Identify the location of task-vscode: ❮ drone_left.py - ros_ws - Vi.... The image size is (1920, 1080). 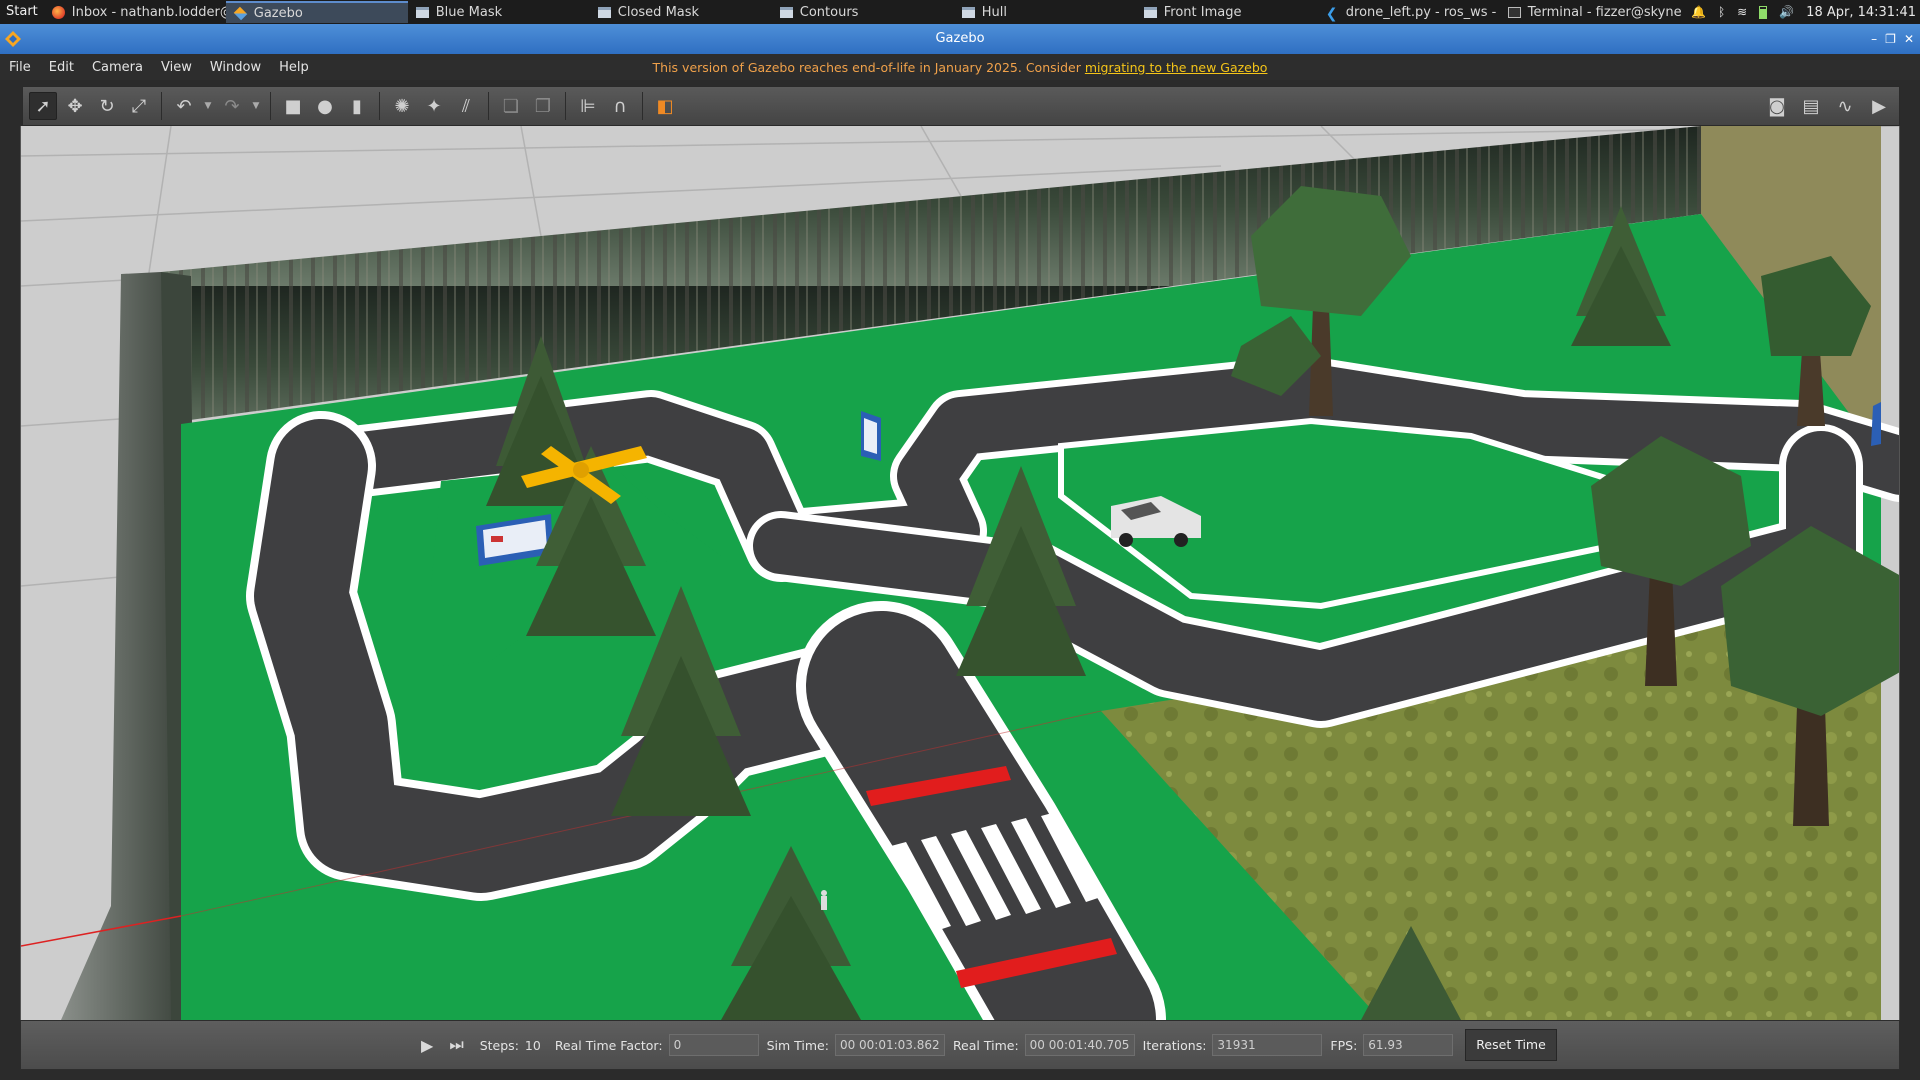
(1409, 12).